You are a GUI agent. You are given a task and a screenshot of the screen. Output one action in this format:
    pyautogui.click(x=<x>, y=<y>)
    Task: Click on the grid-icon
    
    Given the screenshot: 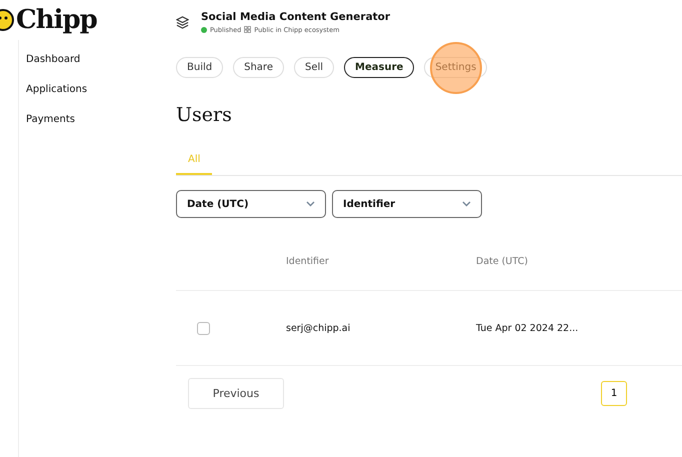 What is the action you would take?
    pyautogui.click(x=248, y=29)
    